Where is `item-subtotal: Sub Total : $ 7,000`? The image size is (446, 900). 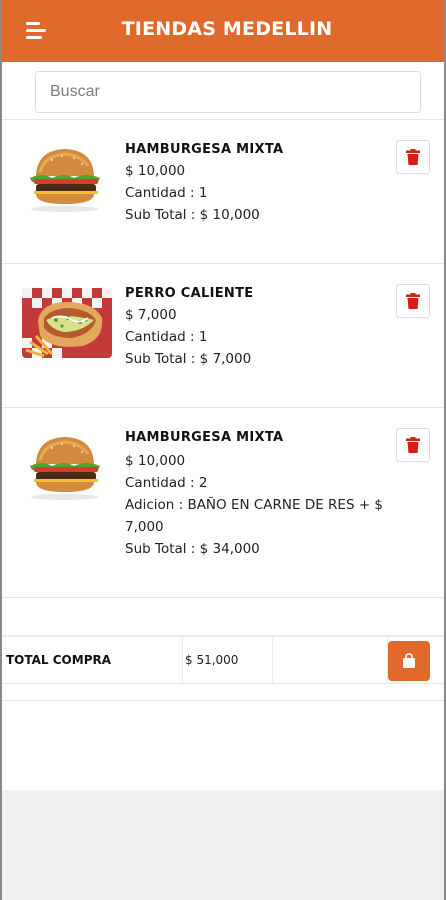 item-subtotal: Sub Total : $ 7,000 is located at coordinates (188, 359).